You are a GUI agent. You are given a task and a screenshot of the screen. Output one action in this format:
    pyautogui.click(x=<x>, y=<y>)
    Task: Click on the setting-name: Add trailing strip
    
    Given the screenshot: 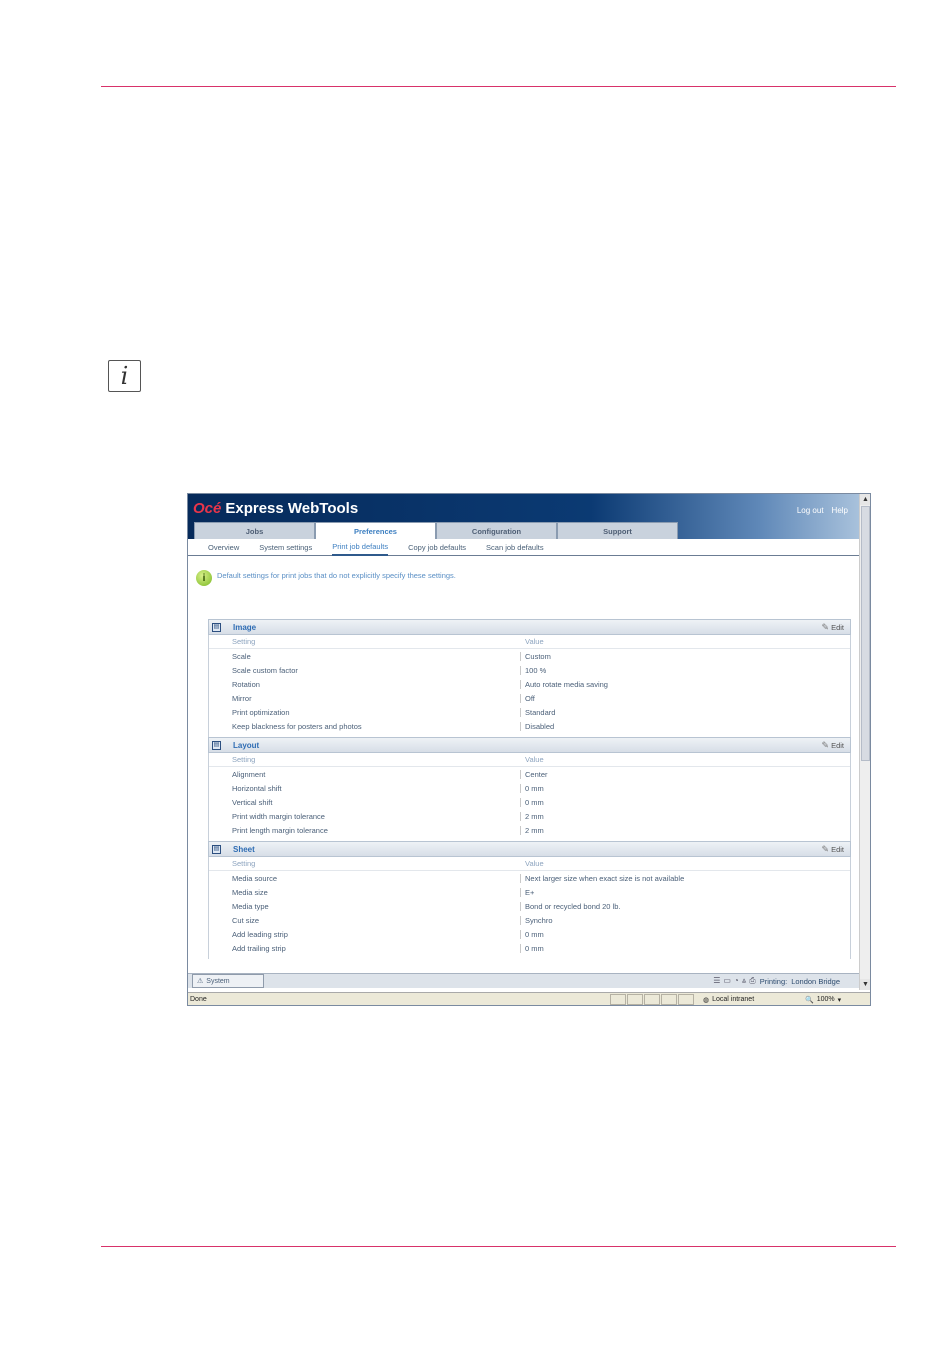 What is the action you would take?
    pyautogui.click(x=259, y=948)
    